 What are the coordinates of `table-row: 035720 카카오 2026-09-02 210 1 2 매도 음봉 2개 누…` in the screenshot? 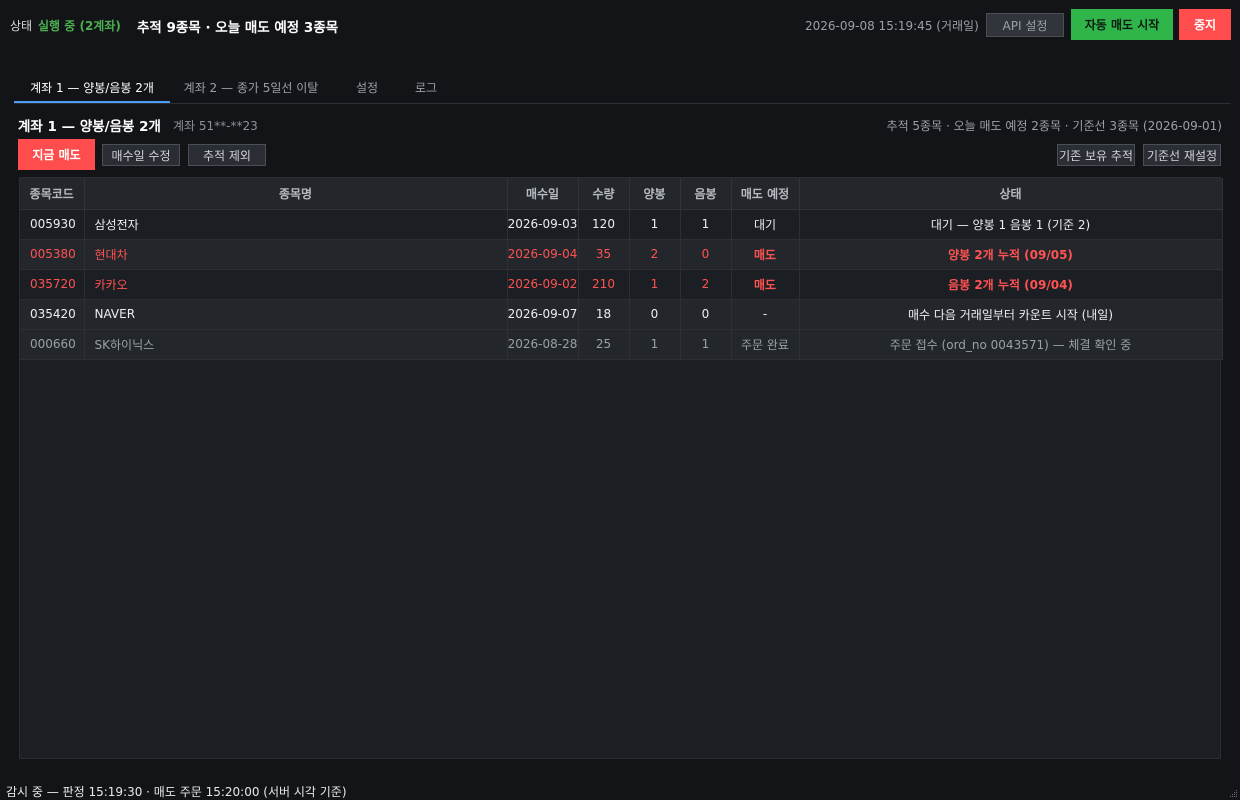 It's located at (621, 284).